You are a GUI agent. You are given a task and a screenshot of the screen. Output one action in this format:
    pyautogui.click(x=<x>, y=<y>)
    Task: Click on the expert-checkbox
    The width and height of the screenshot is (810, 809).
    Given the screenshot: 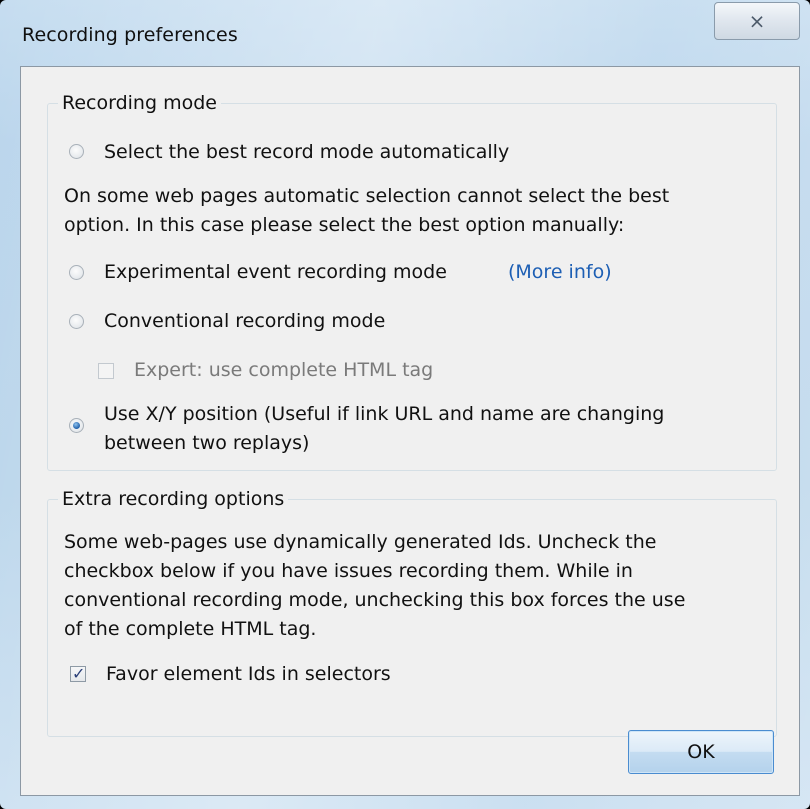 What is the action you would take?
    pyautogui.click(x=106, y=371)
    